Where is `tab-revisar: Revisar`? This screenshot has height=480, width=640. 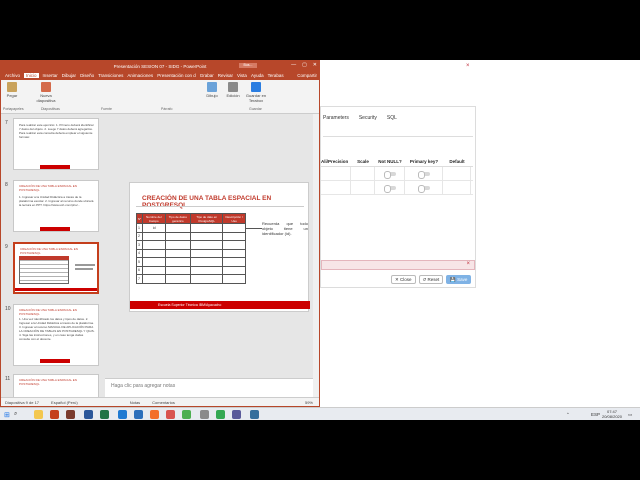 tab-revisar: Revisar is located at coordinates (225, 75).